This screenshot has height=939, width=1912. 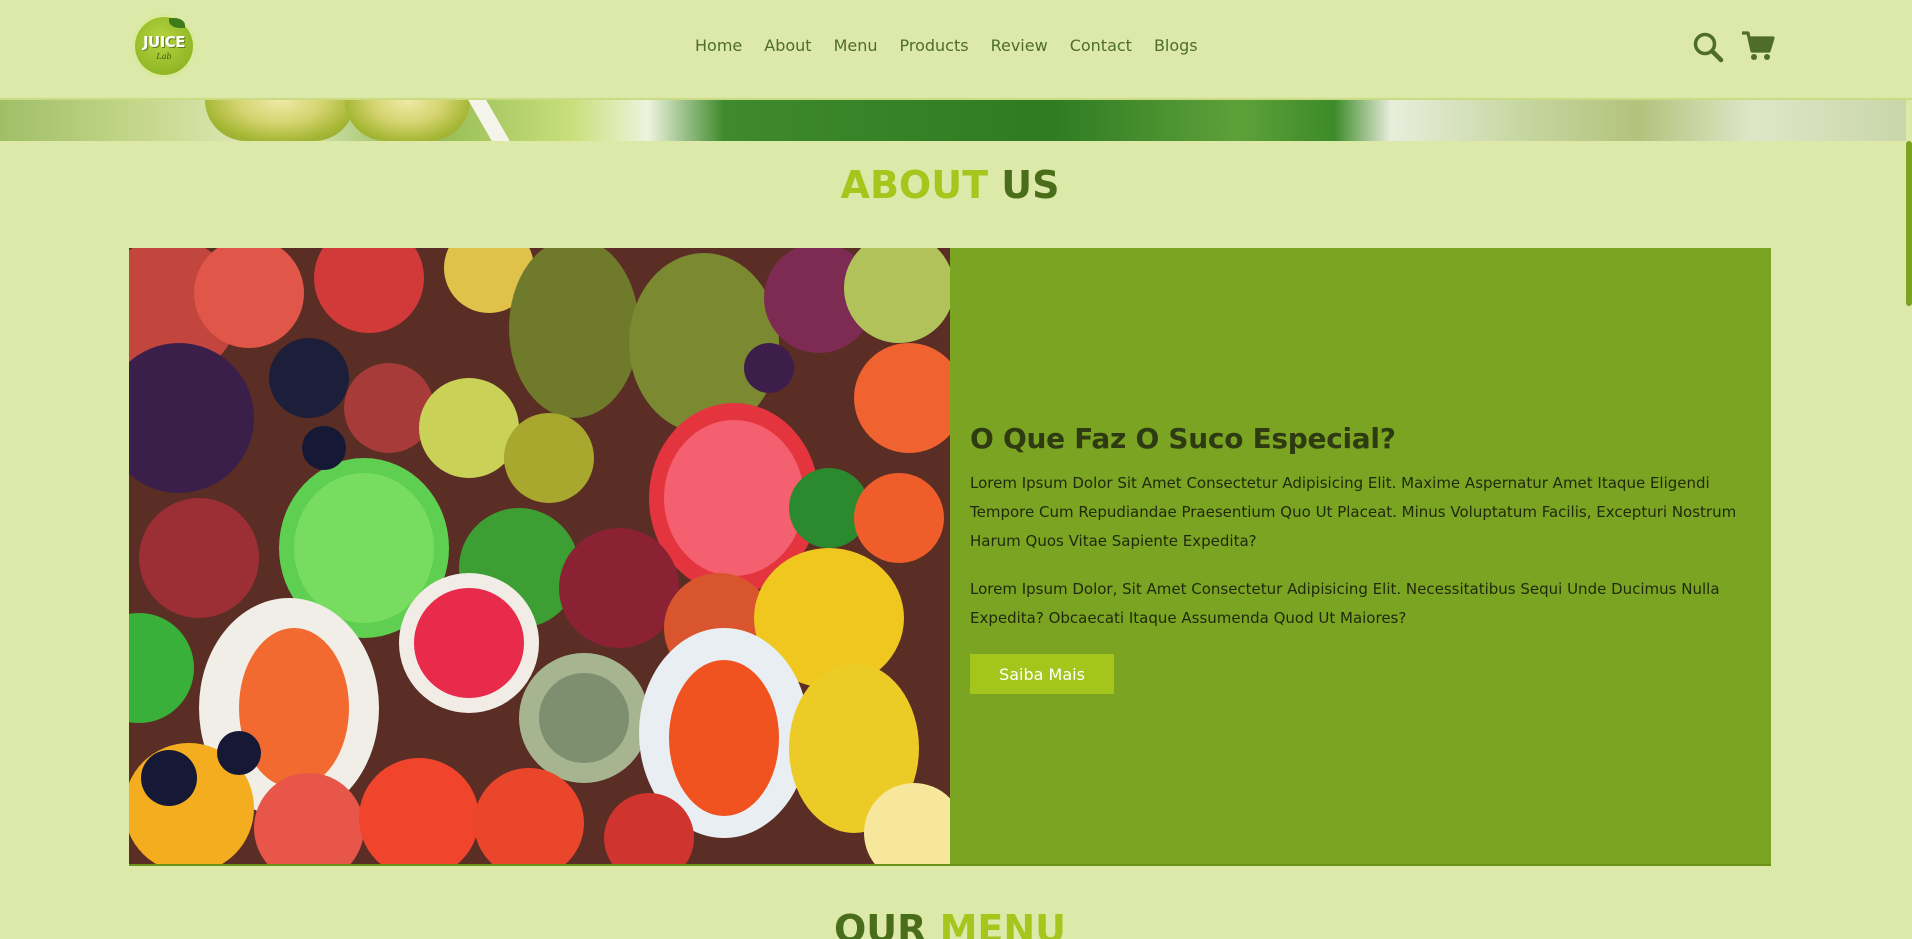 I want to click on straw, so click(x=489, y=120).